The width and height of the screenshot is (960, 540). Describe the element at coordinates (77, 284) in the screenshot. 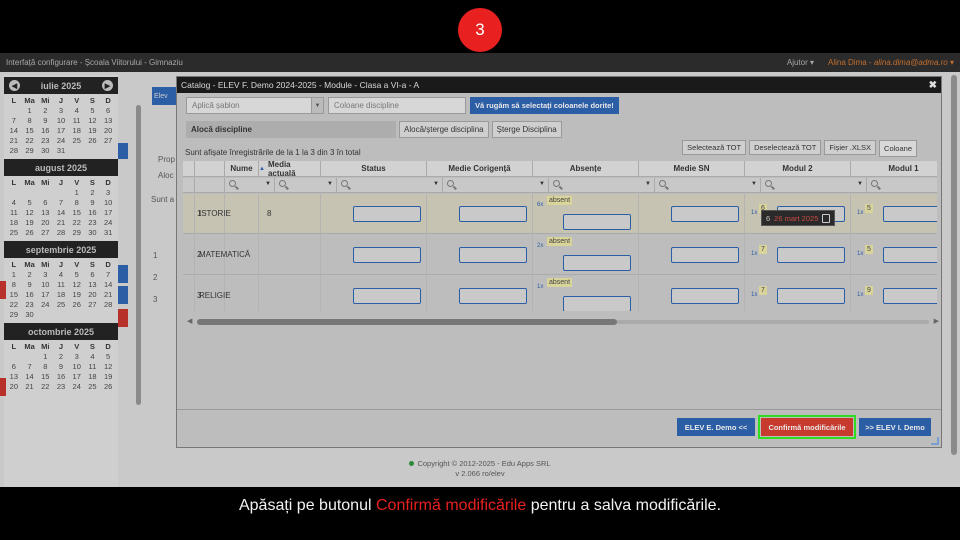

I see `calendar-day: 12` at that location.